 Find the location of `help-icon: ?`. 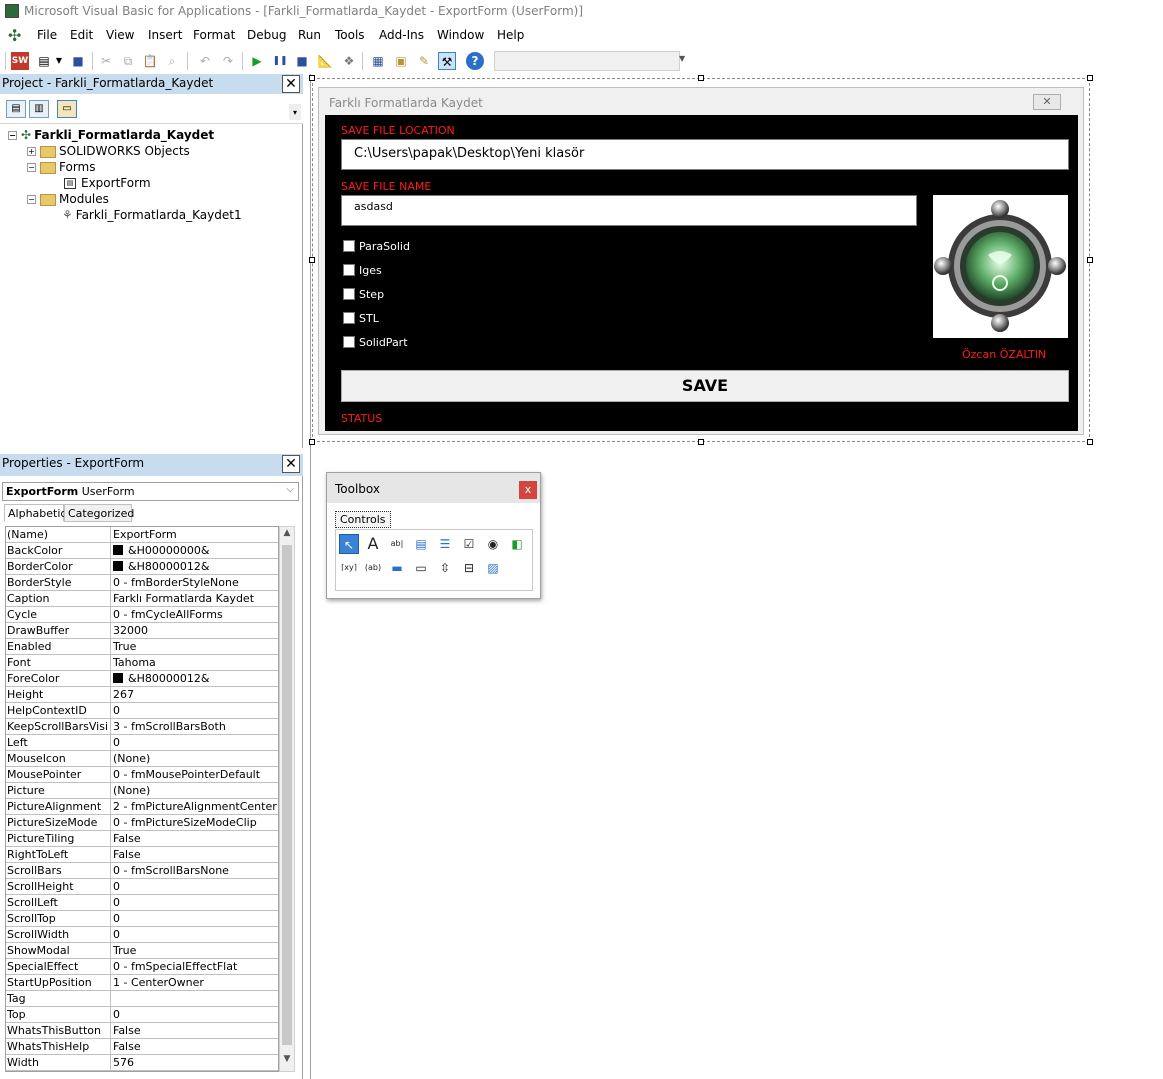

help-icon: ? is located at coordinates (475, 61).